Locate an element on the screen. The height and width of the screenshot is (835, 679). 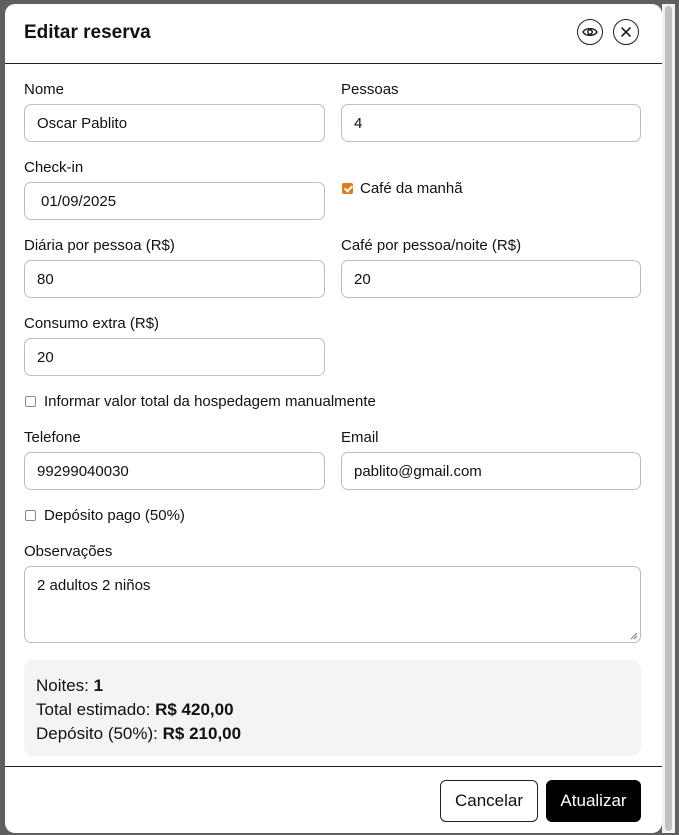
scrollbar-thumb is located at coordinates (668, 418).